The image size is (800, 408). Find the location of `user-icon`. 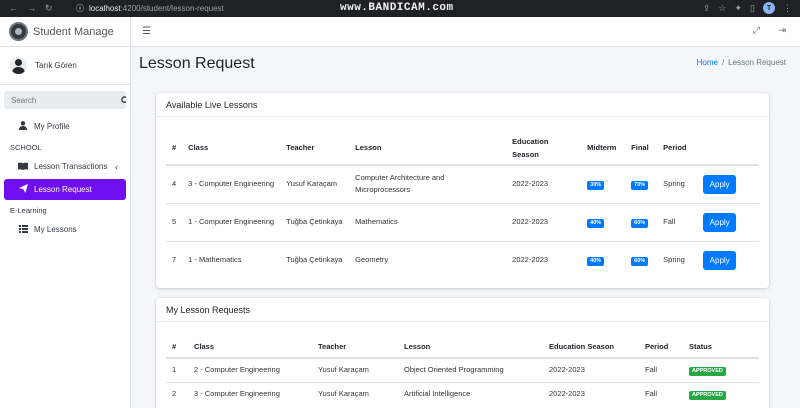

user-icon is located at coordinates (23, 126).